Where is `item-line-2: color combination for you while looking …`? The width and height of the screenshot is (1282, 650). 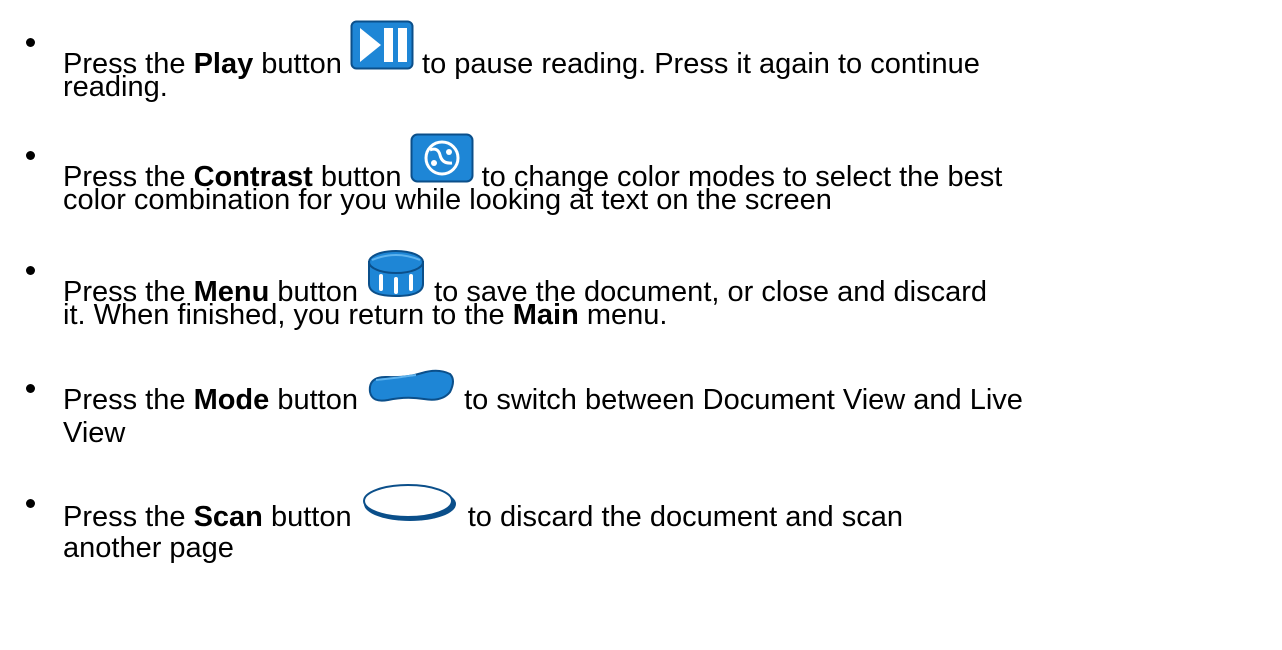 item-line-2: color combination for you while looking … is located at coordinates (447, 200).